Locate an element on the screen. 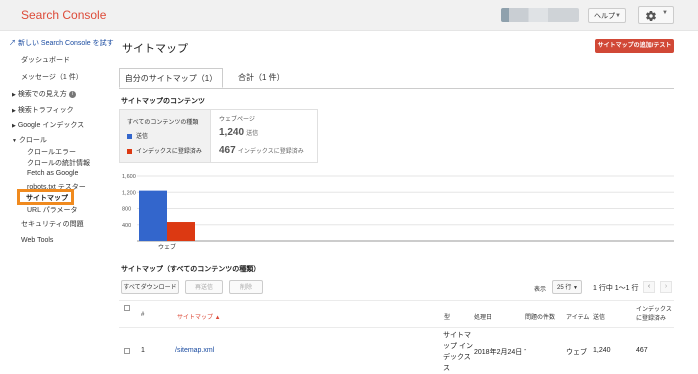  content-type-legend: すべてのコンテンツの種類 送信 インデックスに登録済み is located at coordinates (165, 136).